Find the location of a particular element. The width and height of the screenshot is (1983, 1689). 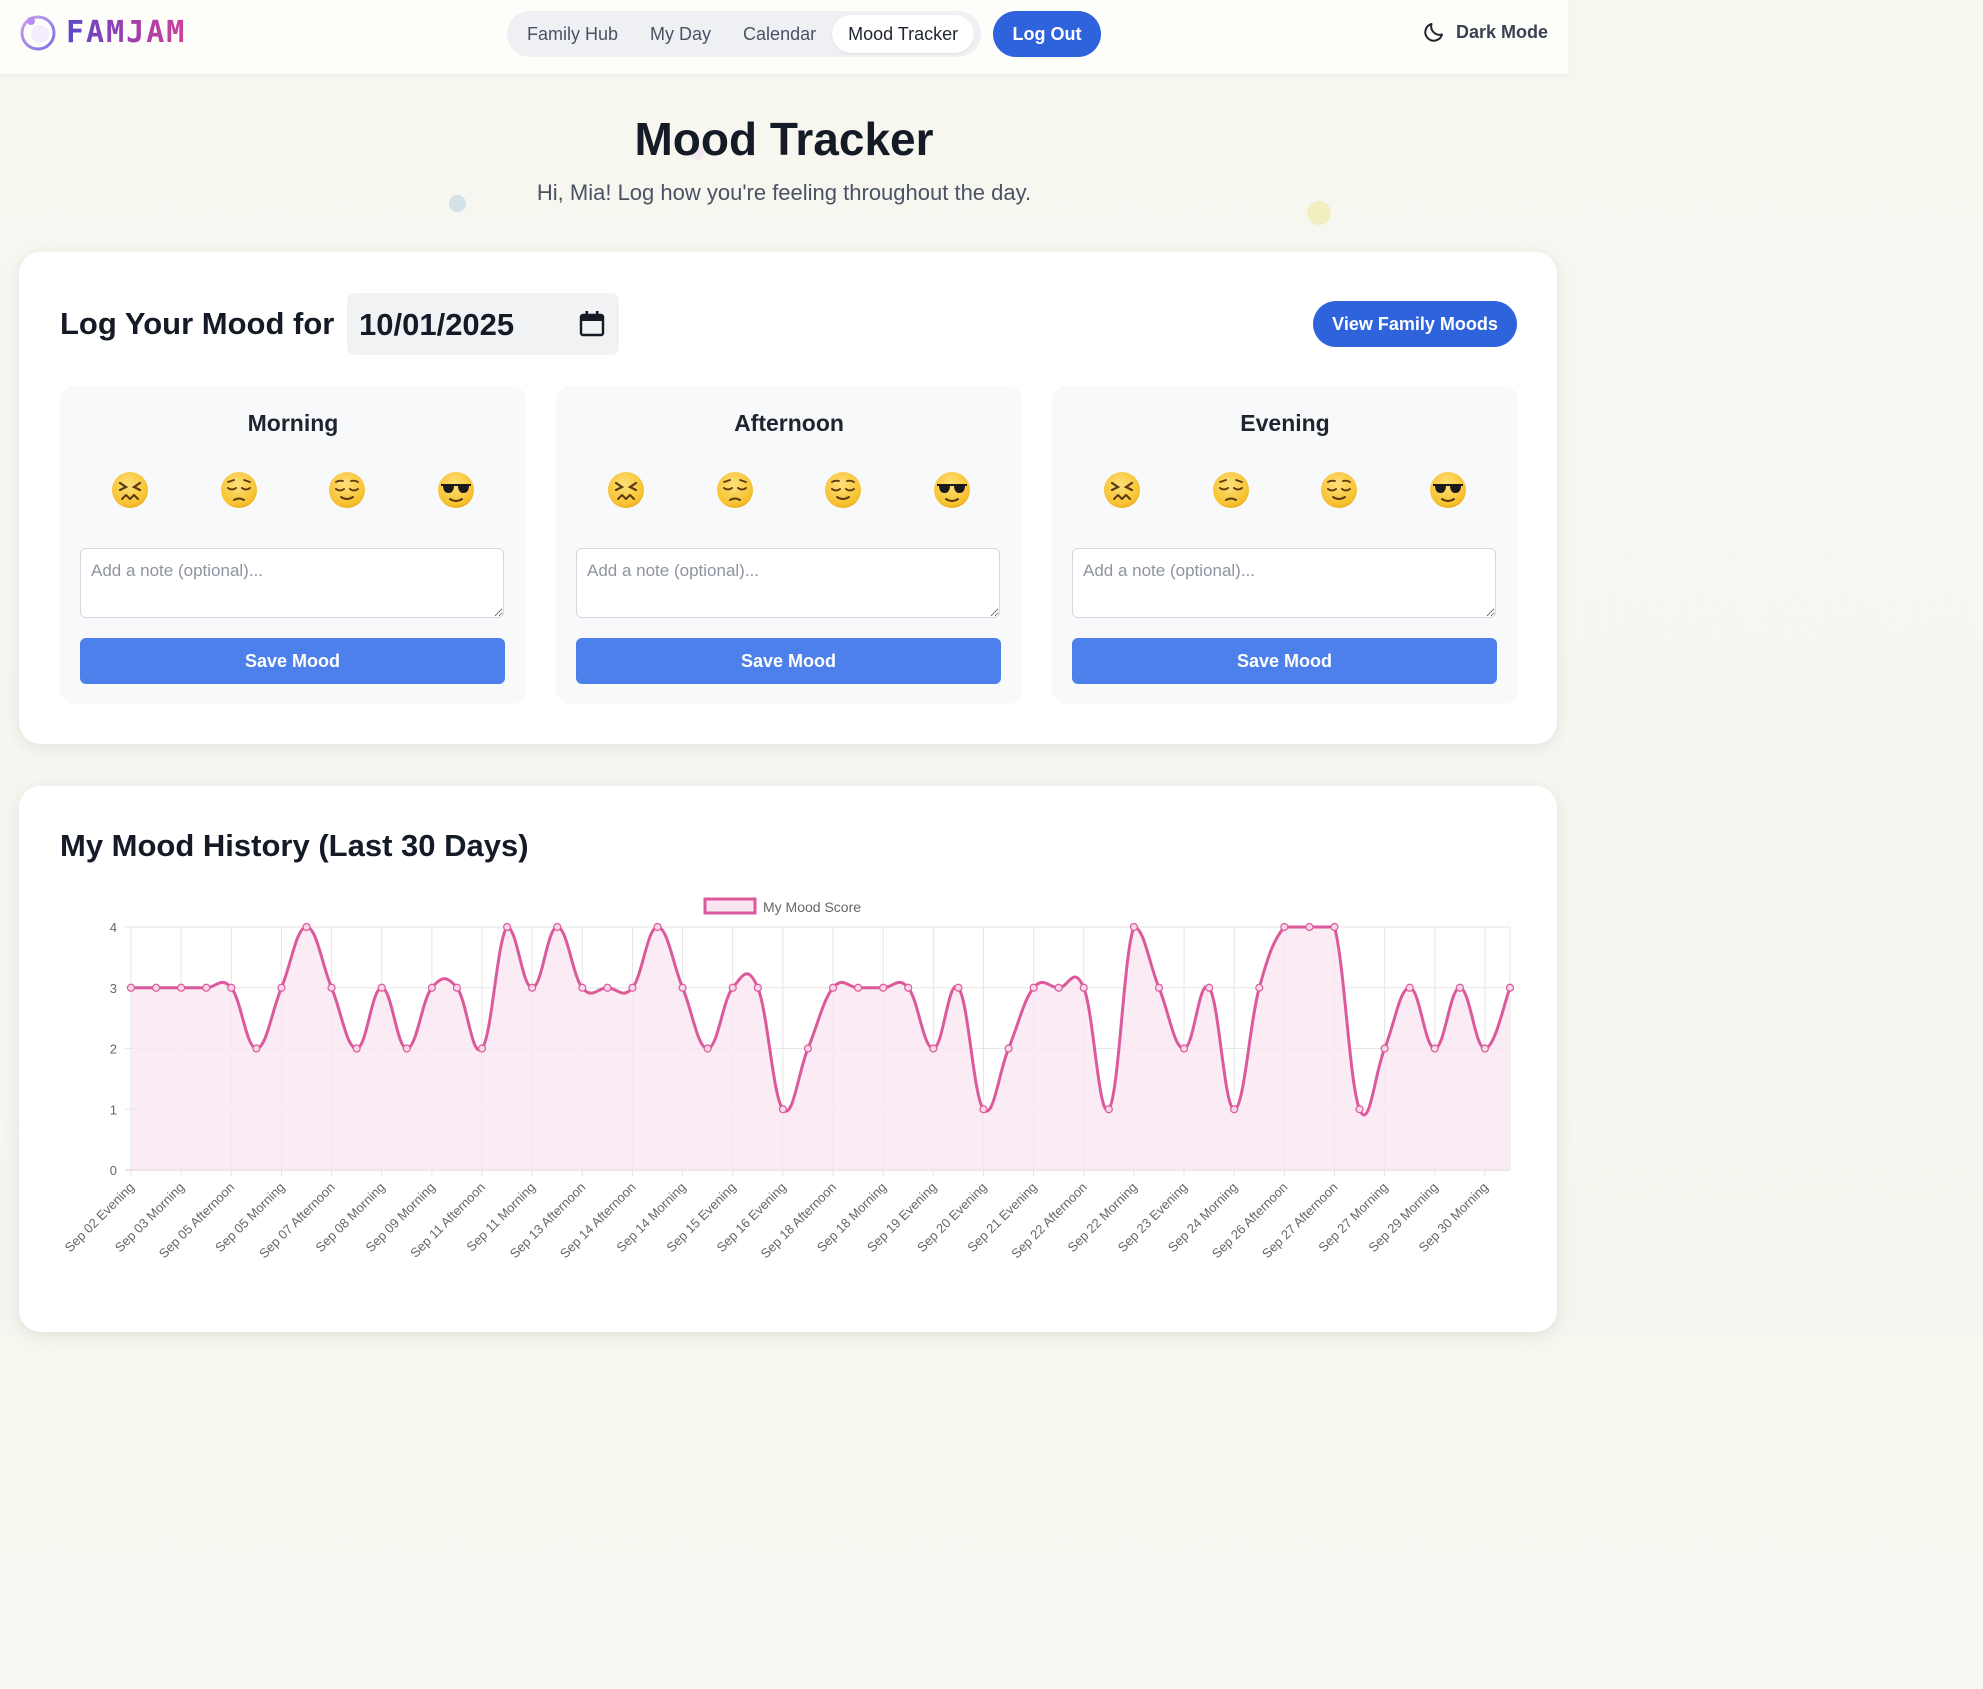

nav-mood-tracker: Mood Tracker is located at coordinates (903, 34).